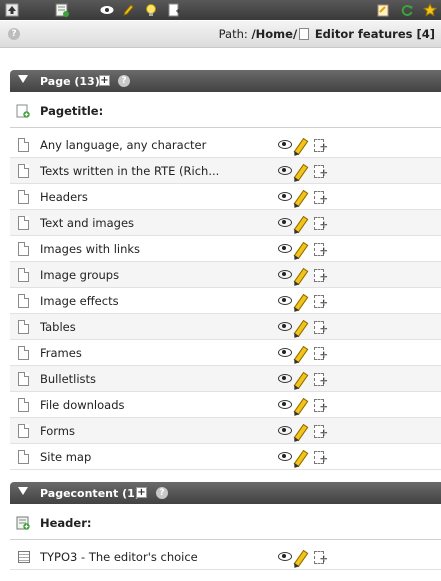 The image size is (441, 581). What do you see at coordinates (225, 249) in the screenshot?
I see `table-row: Images with links` at bounding box center [225, 249].